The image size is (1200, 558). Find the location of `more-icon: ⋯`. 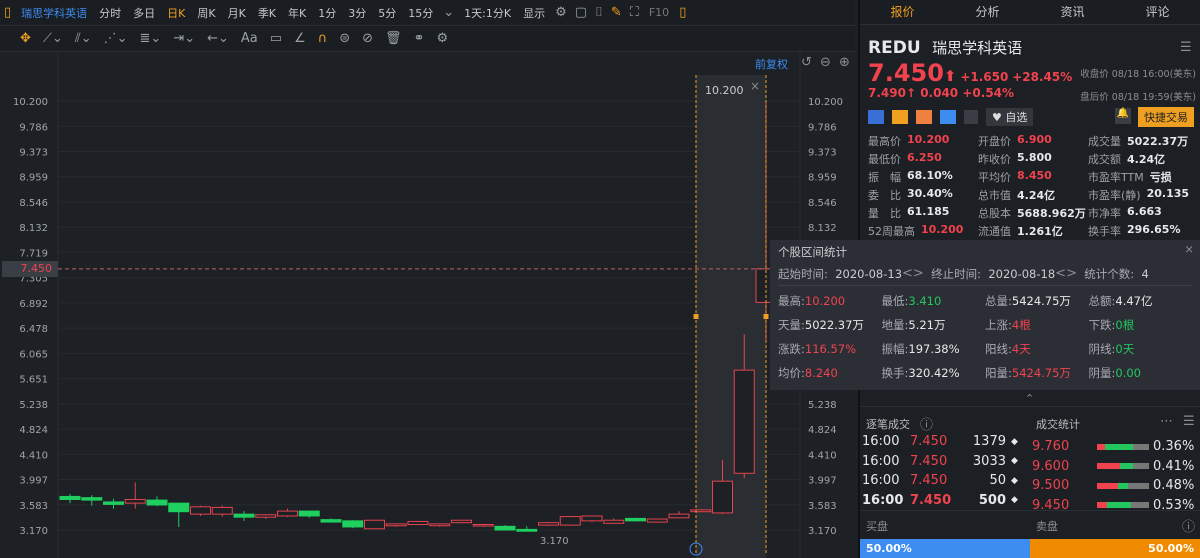

more-icon: ⋯ is located at coordinates (1166, 421).